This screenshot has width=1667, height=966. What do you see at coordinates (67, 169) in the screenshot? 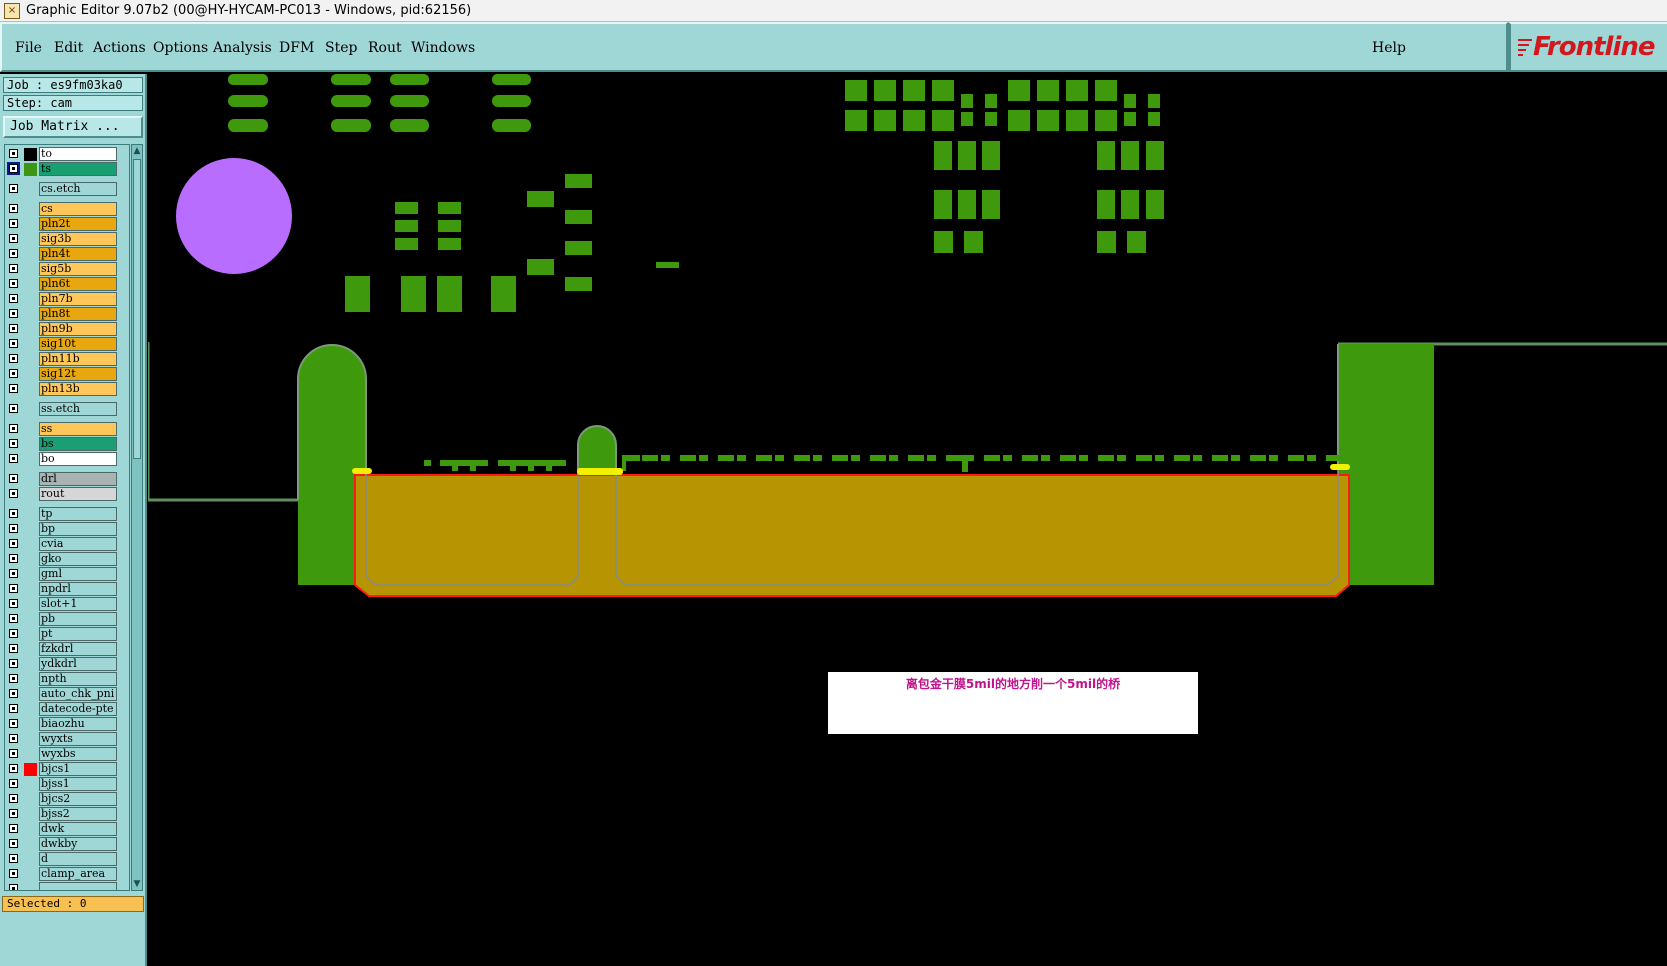
I see `layer-row: ts` at bounding box center [67, 169].